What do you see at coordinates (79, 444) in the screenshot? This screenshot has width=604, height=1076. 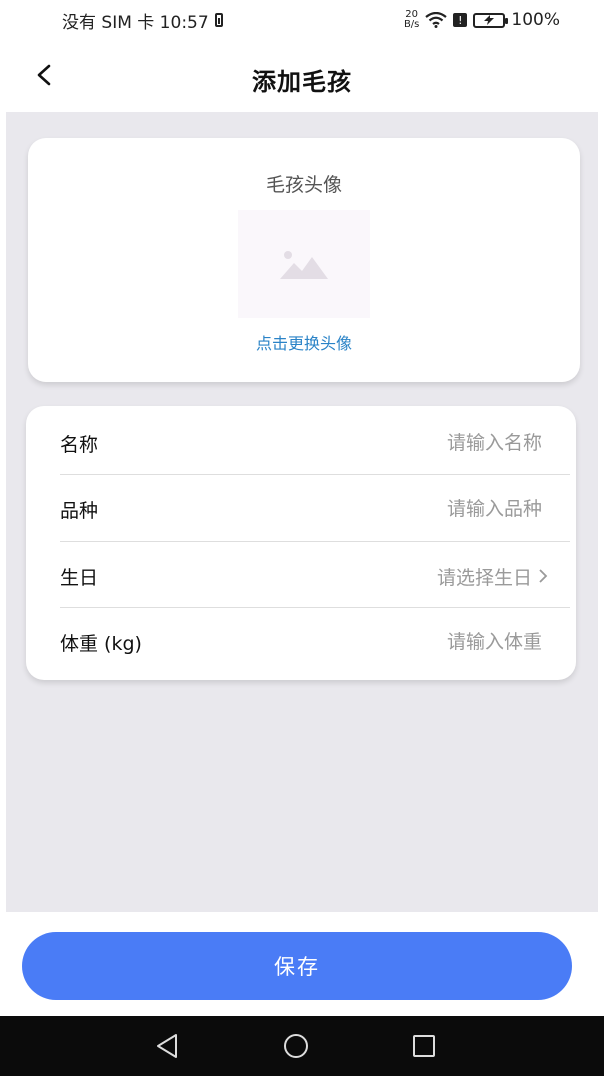 I see `name-label: 名称` at bounding box center [79, 444].